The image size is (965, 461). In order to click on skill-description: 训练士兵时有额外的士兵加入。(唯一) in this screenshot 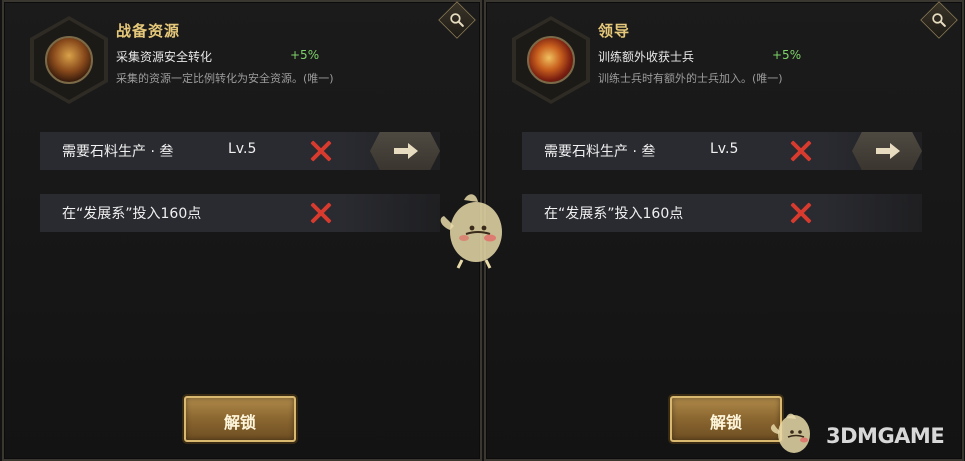, I will do `click(690, 78)`.